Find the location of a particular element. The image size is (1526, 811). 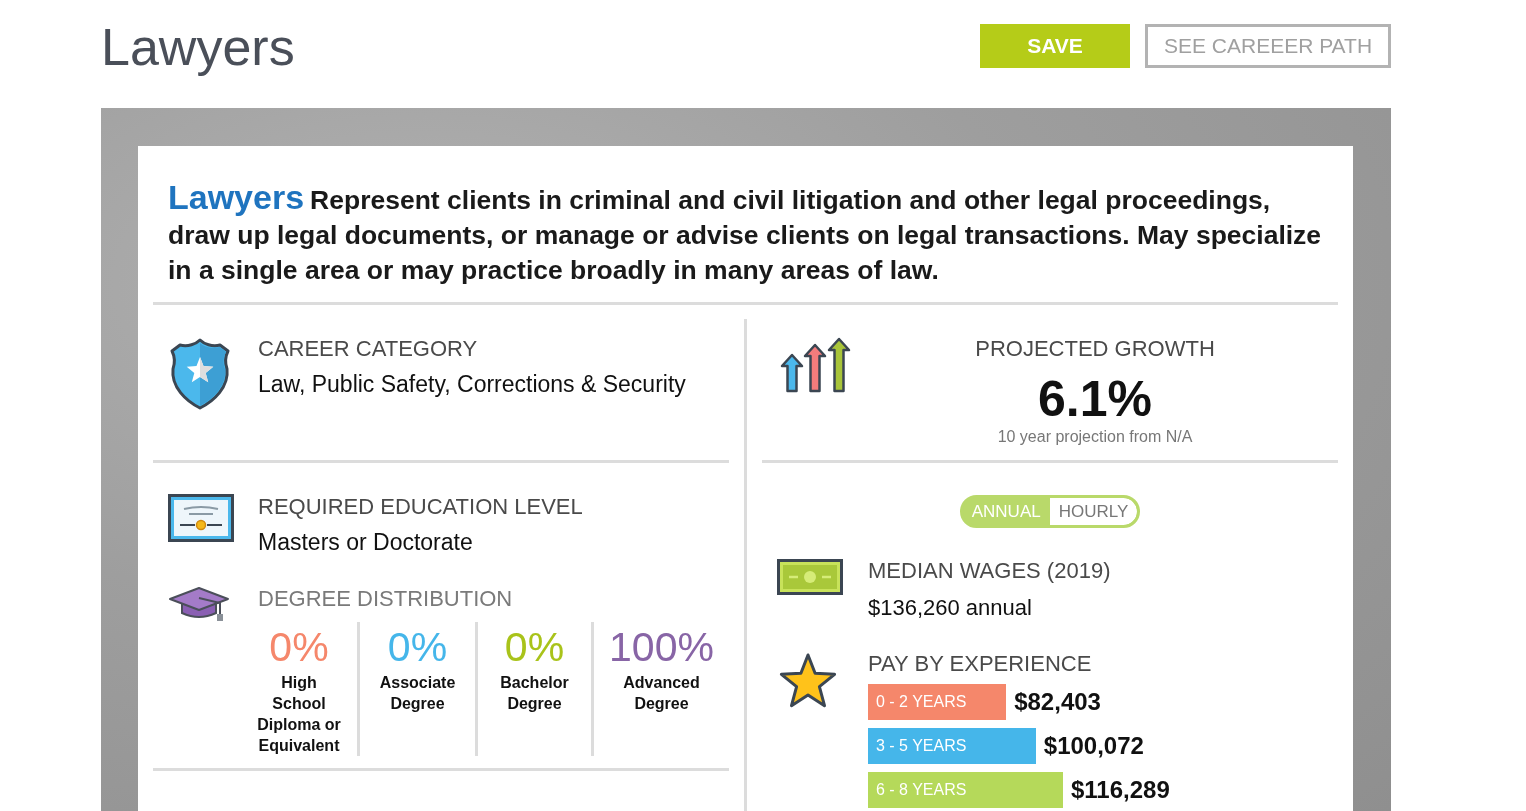

save-button: SAVE is located at coordinates (1055, 46).